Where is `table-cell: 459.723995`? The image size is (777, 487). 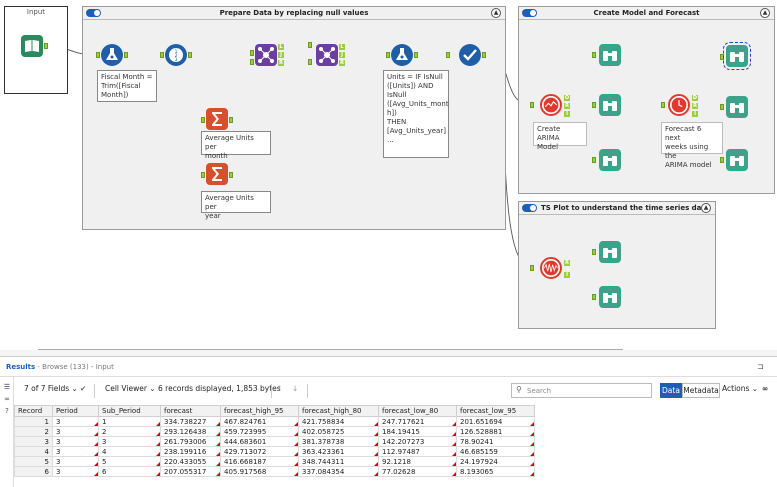
table-cell: 459.723995 is located at coordinates (259, 431).